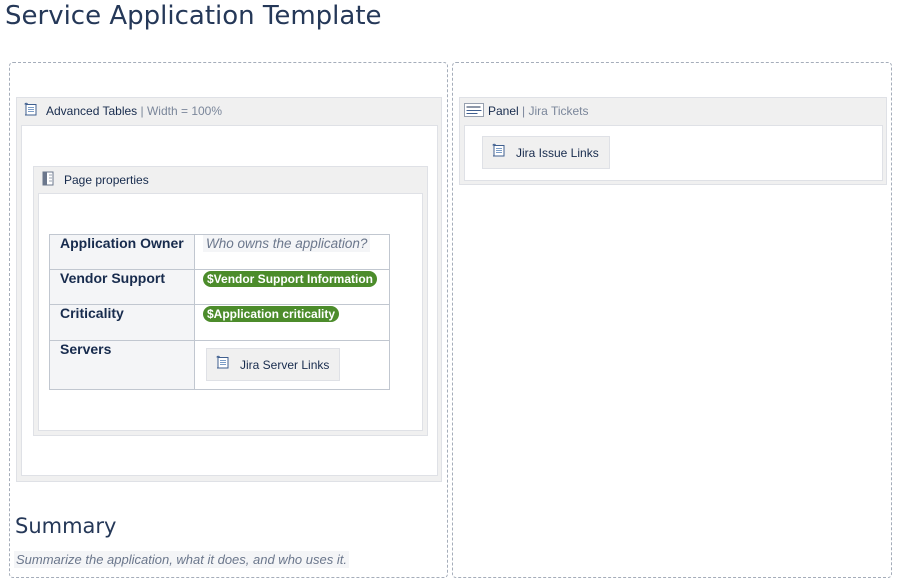  What do you see at coordinates (474, 111) in the screenshot?
I see `panel-lorem-icon` at bounding box center [474, 111].